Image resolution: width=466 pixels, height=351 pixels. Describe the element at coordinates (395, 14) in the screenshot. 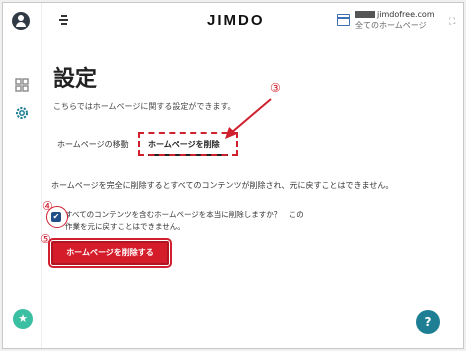

I see `site-url: jimdofree.com` at that location.